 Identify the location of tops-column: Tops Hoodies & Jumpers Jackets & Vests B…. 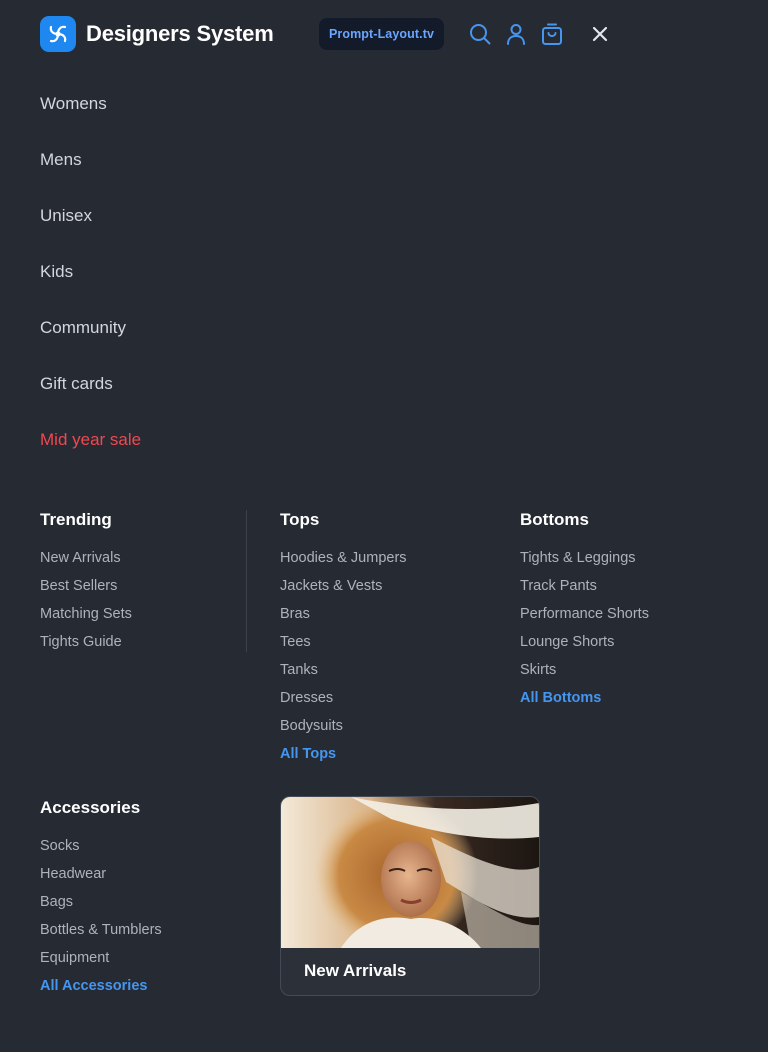
(390, 638).